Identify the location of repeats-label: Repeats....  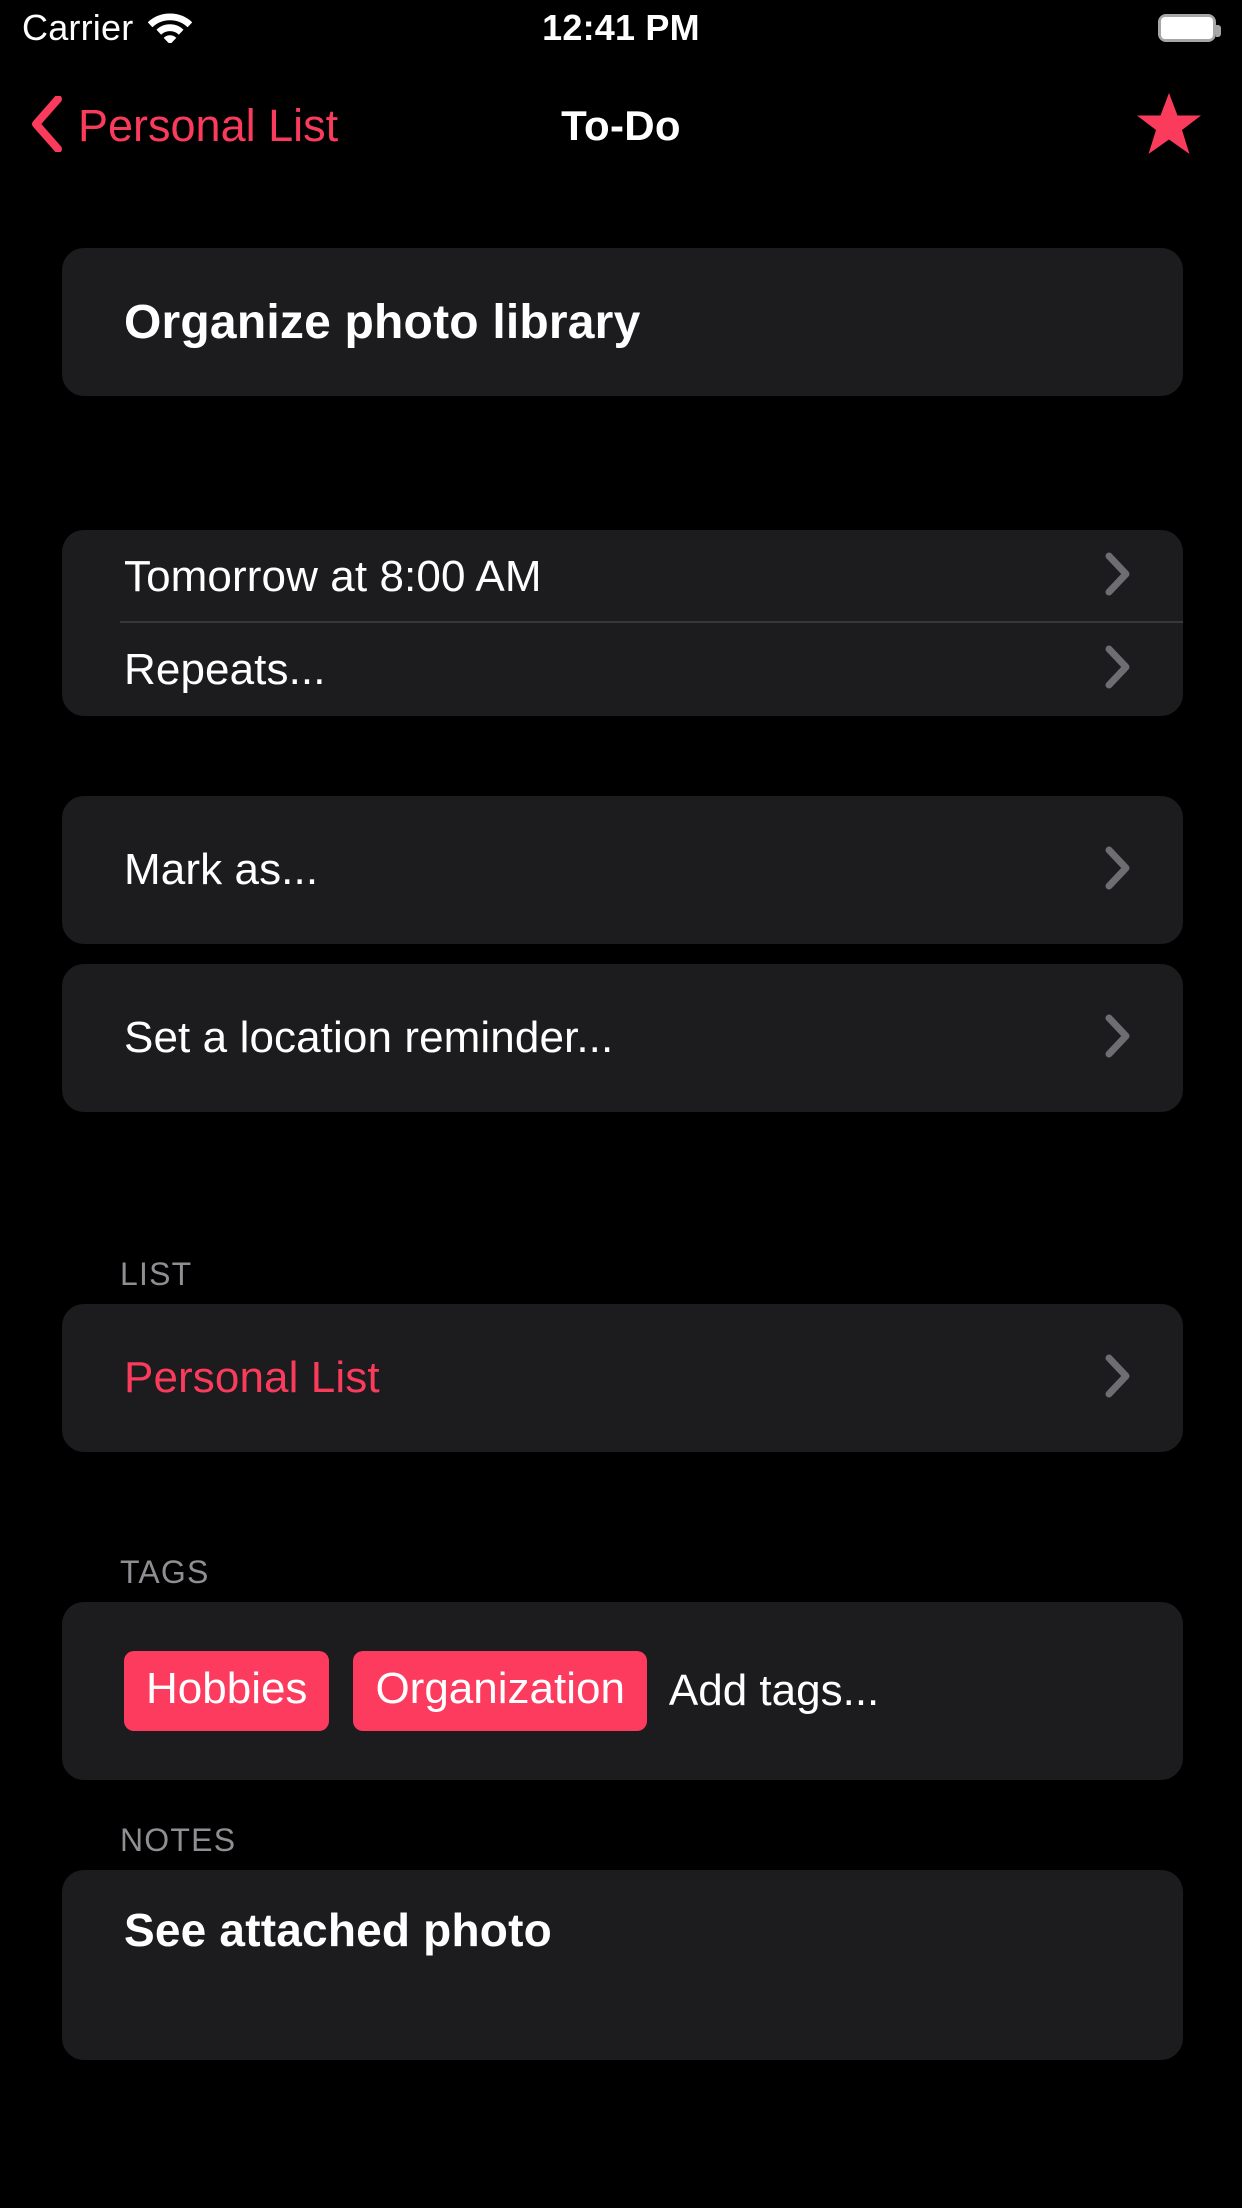
(225, 669).